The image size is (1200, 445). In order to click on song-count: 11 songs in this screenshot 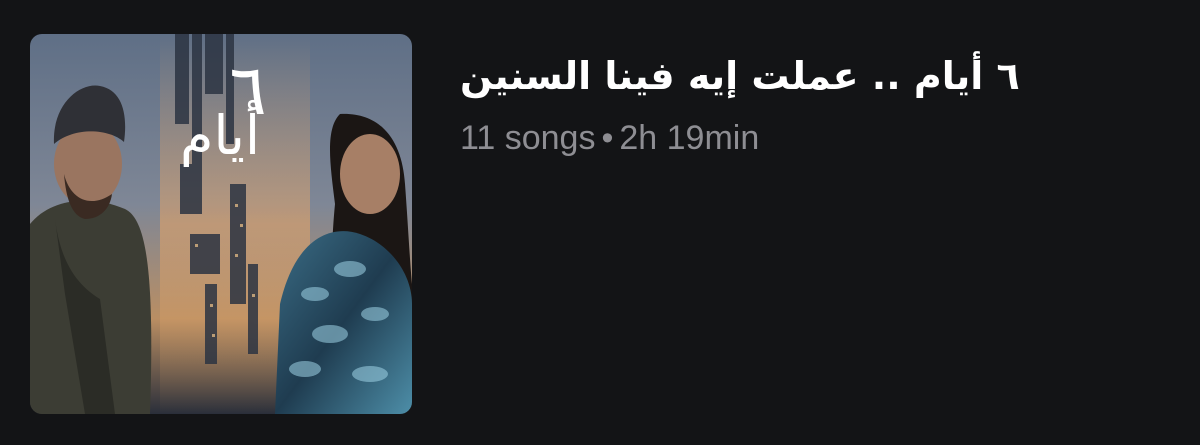, I will do `click(528, 138)`.